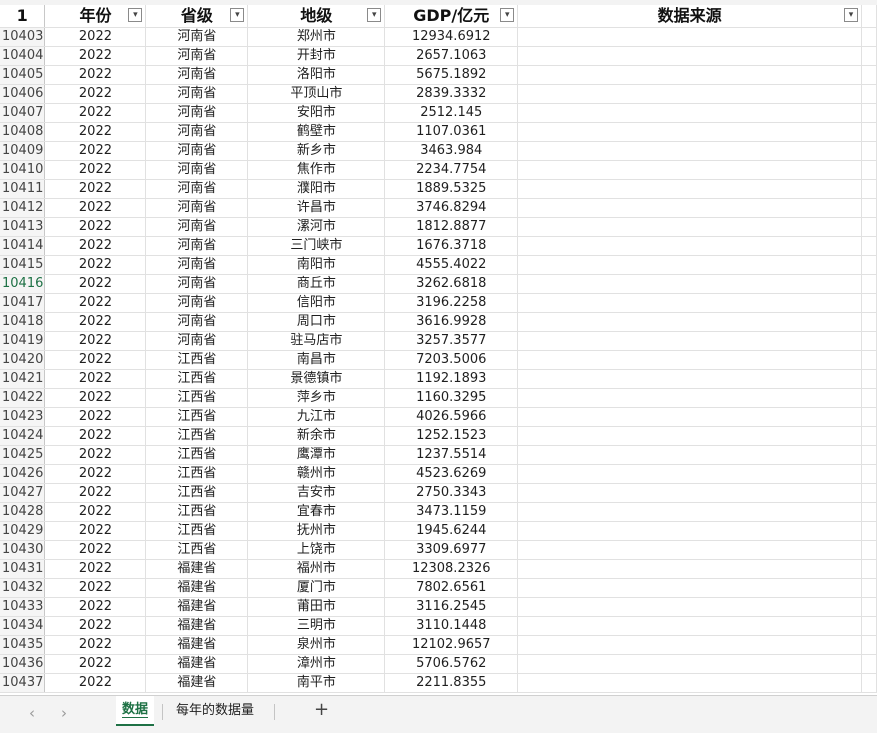  Describe the element at coordinates (316, 94) in the screenshot. I see `cell-city: 平顶山市` at that location.